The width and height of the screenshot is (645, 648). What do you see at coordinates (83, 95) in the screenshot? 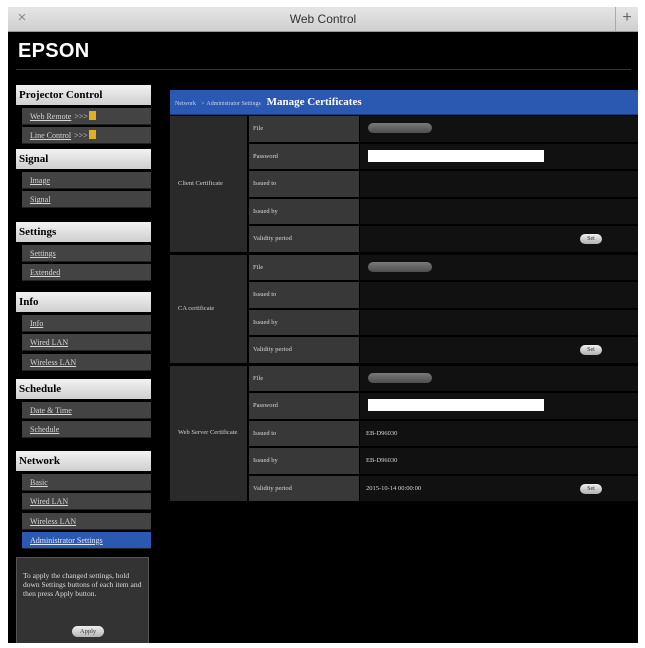
I see `sidebar-section-projector-control: Projector Control` at bounding box center [83, 95].